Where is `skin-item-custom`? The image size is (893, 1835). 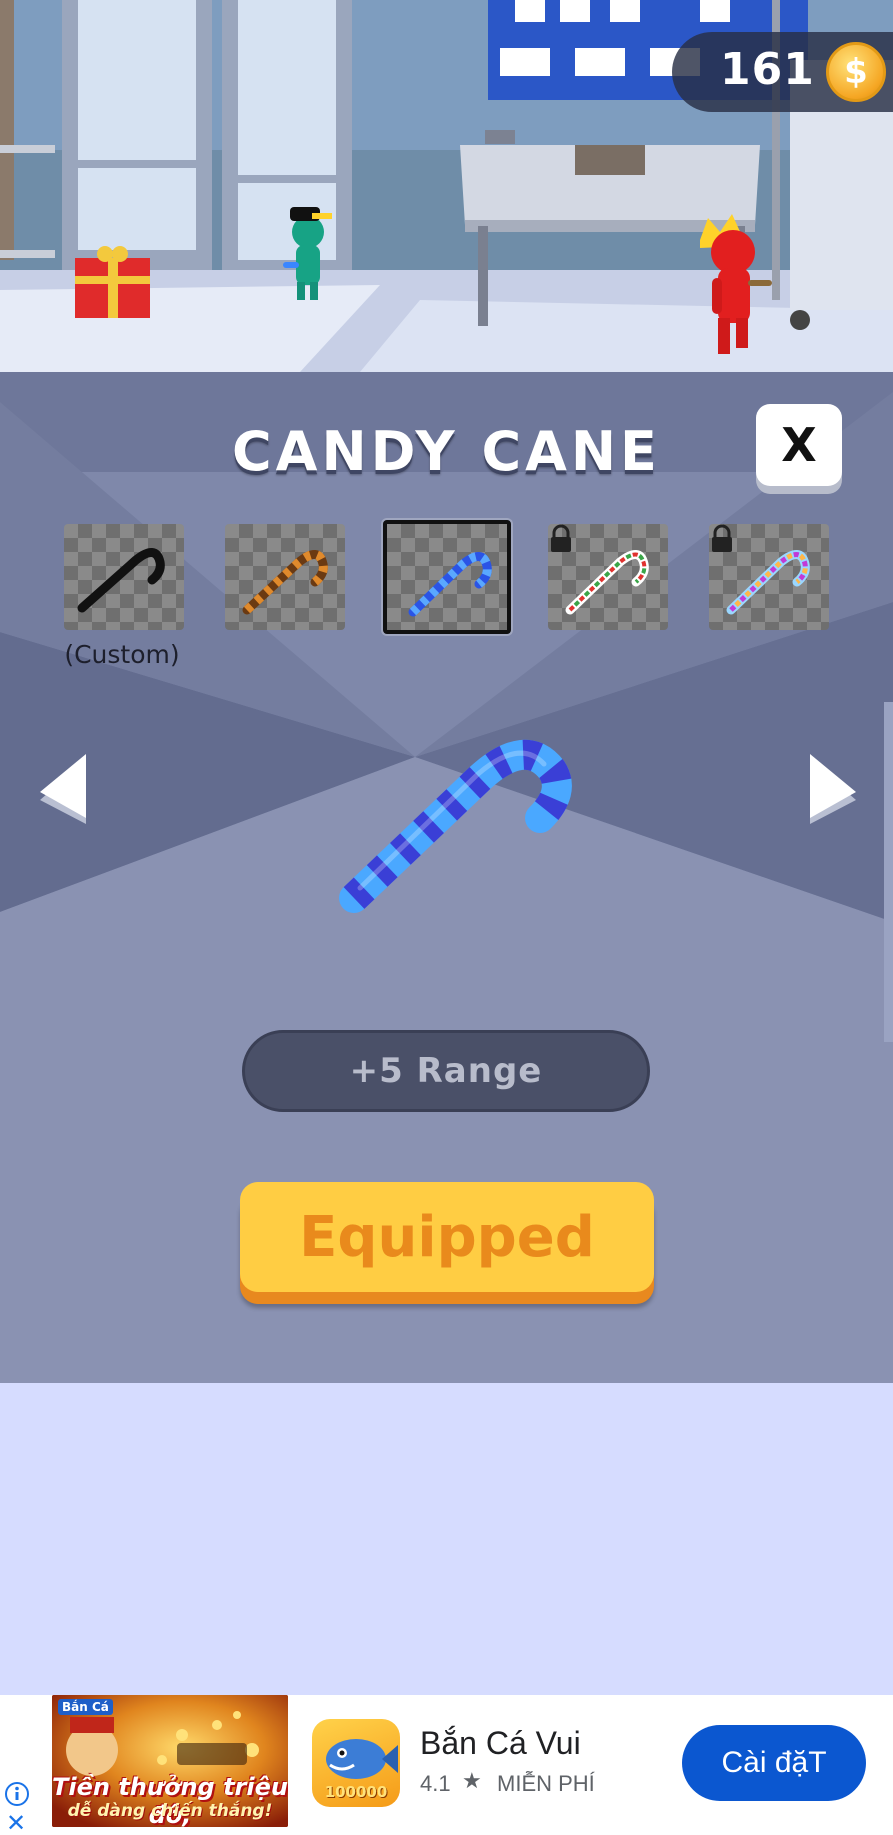 skin-item-custom is located at coordinates (124, 577).